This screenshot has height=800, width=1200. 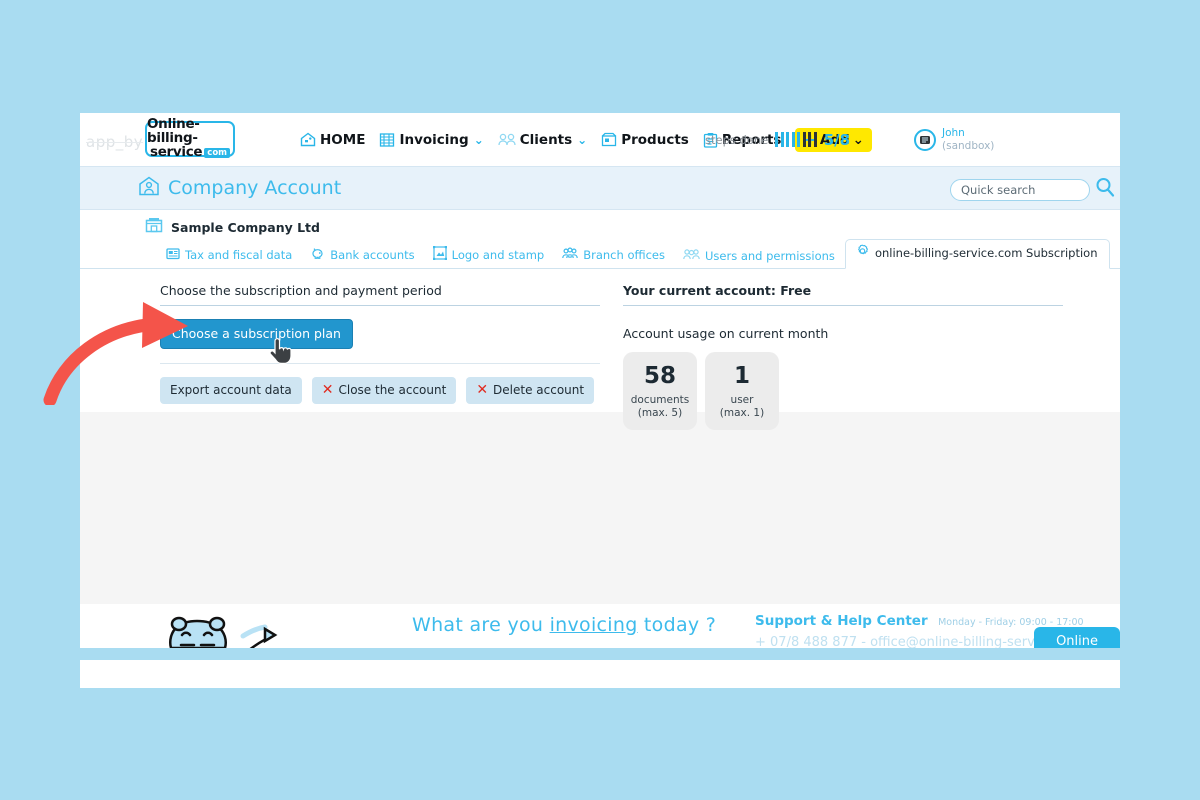 What do you see at coordinates (115, 142) in the screenshot?
I see `app-by-label: app_by` at bounding box center [115, 142].